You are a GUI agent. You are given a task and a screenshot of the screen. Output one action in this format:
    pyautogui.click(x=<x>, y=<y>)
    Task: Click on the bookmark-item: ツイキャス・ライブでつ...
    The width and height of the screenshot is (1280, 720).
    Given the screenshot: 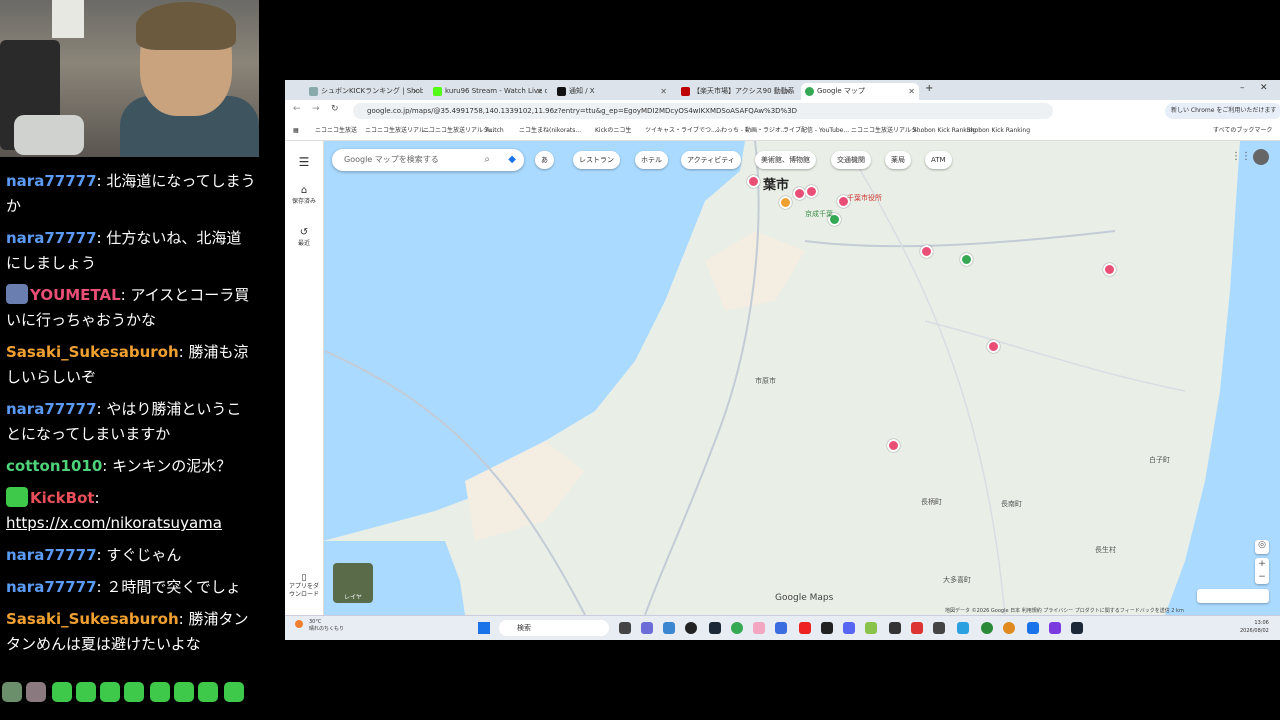 What is the action you would take?
    pyautogui.click(x=681, y=131)
    